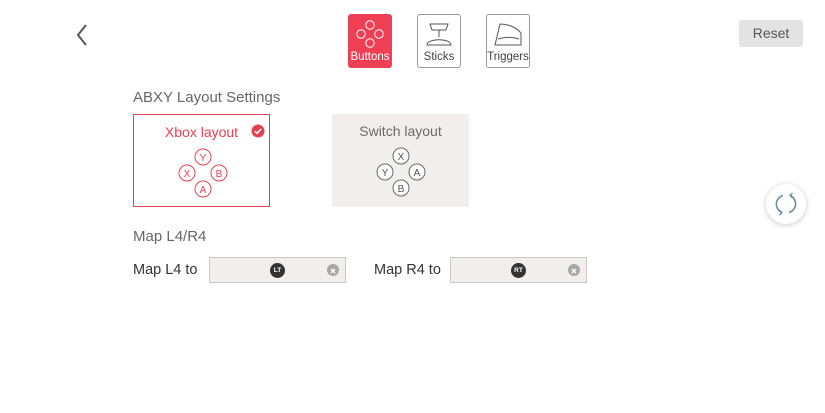 This screenshot has height=413, width=825. What do you see at coordinates (170, 236) in the screenshot?
I see `map-section-title: Map L4/R4` at bounding box center [170, 236].